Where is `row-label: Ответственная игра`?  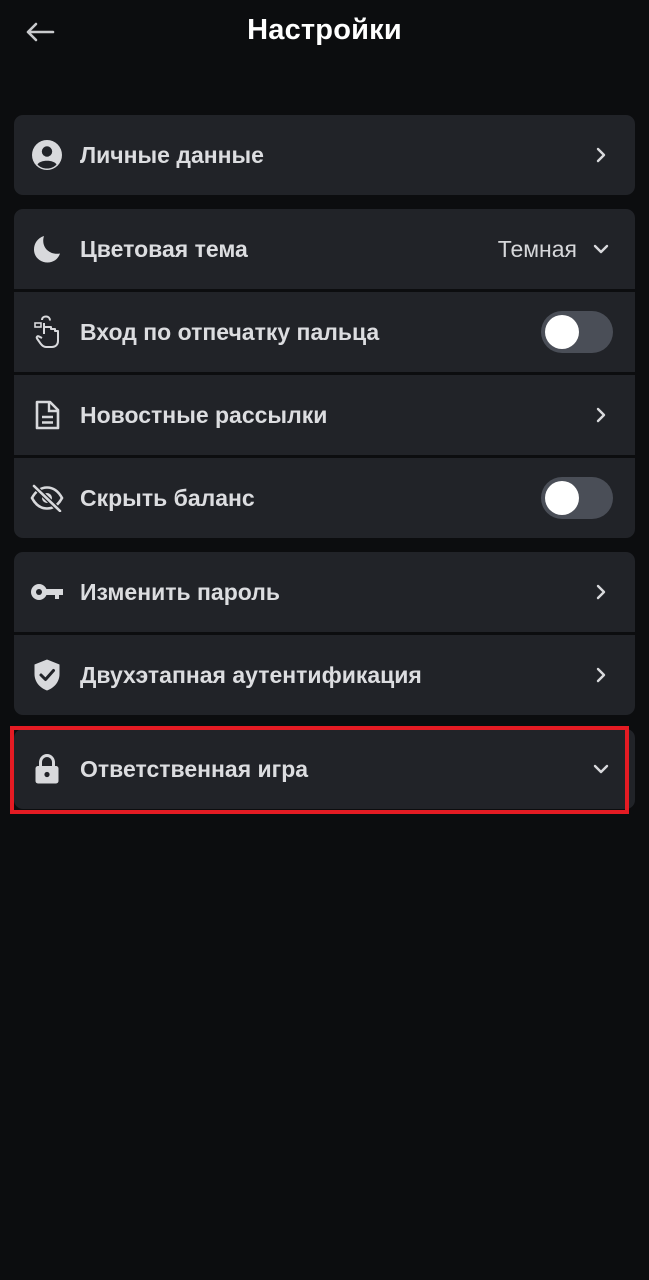
row-label: Ответственная игра is located at coordinates (194, 768).